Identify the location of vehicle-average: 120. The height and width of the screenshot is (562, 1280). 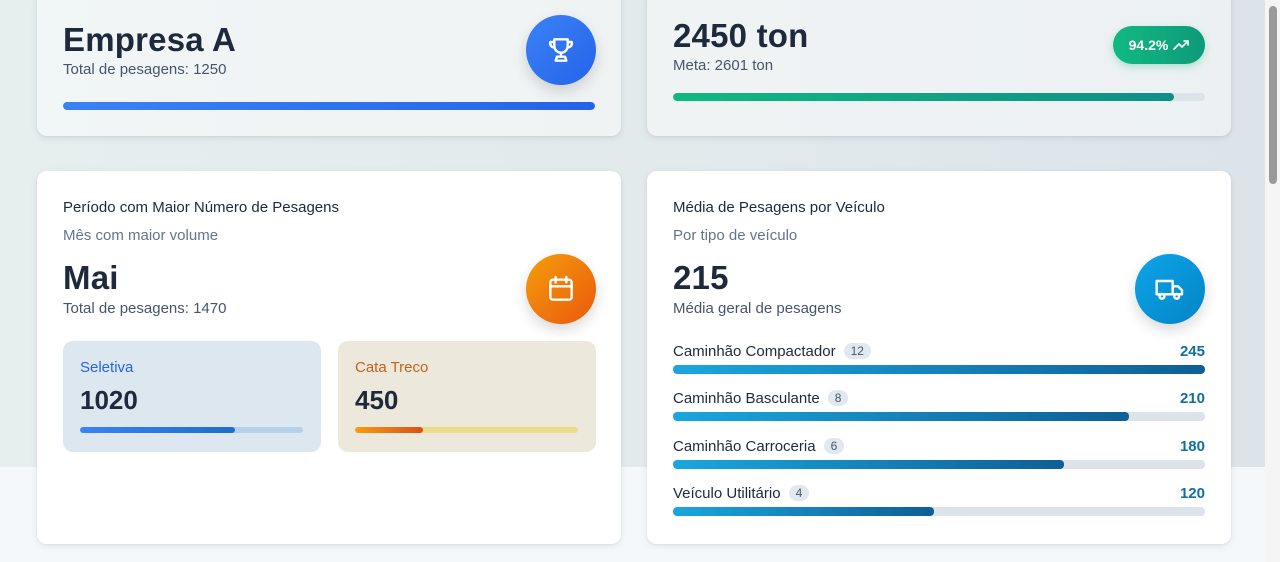
(1192, 493).